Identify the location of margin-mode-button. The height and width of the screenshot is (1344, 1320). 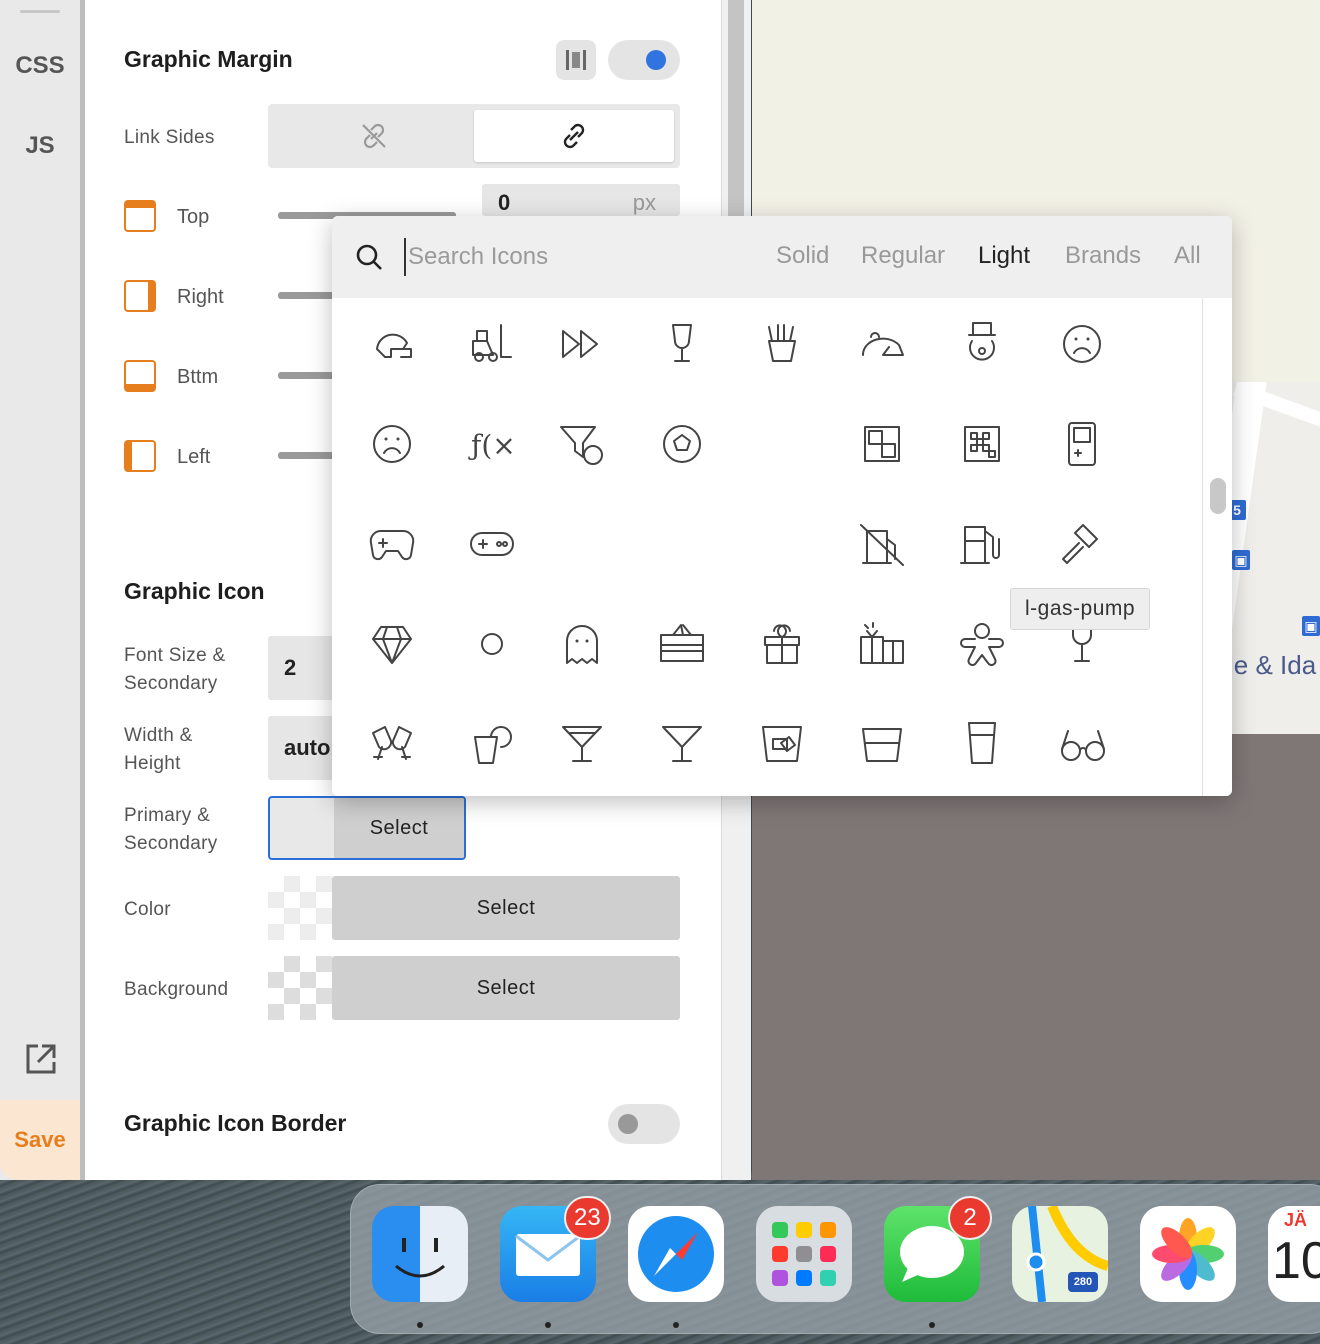
(576, 60).